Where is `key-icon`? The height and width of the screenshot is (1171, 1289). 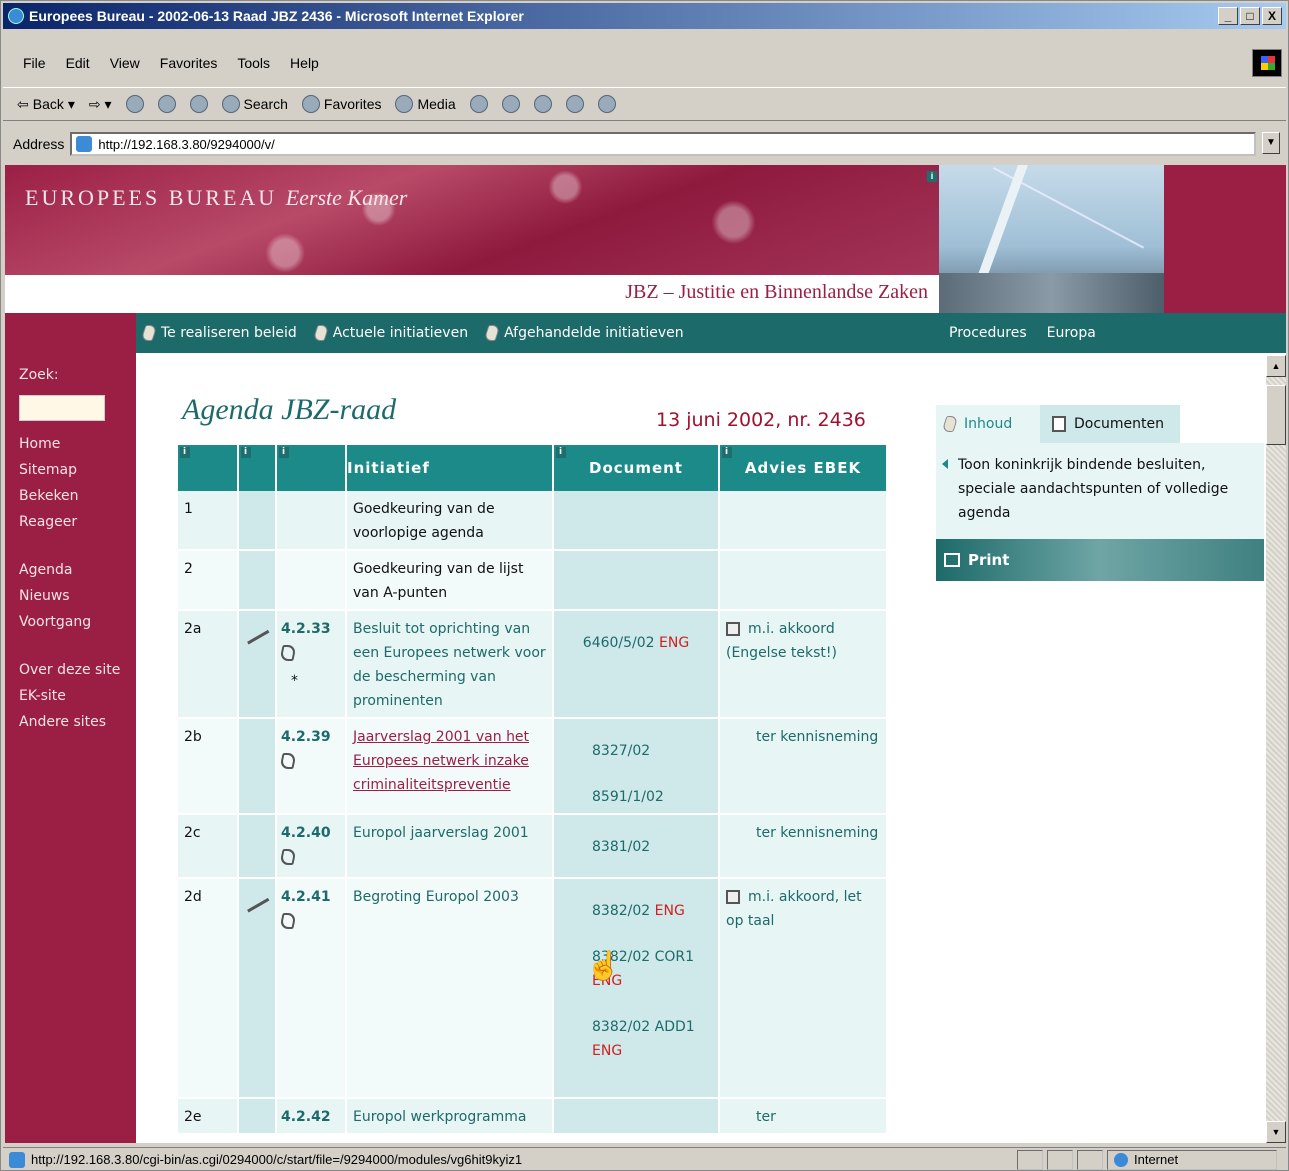
key-icon is located at coordinates (257, 903).